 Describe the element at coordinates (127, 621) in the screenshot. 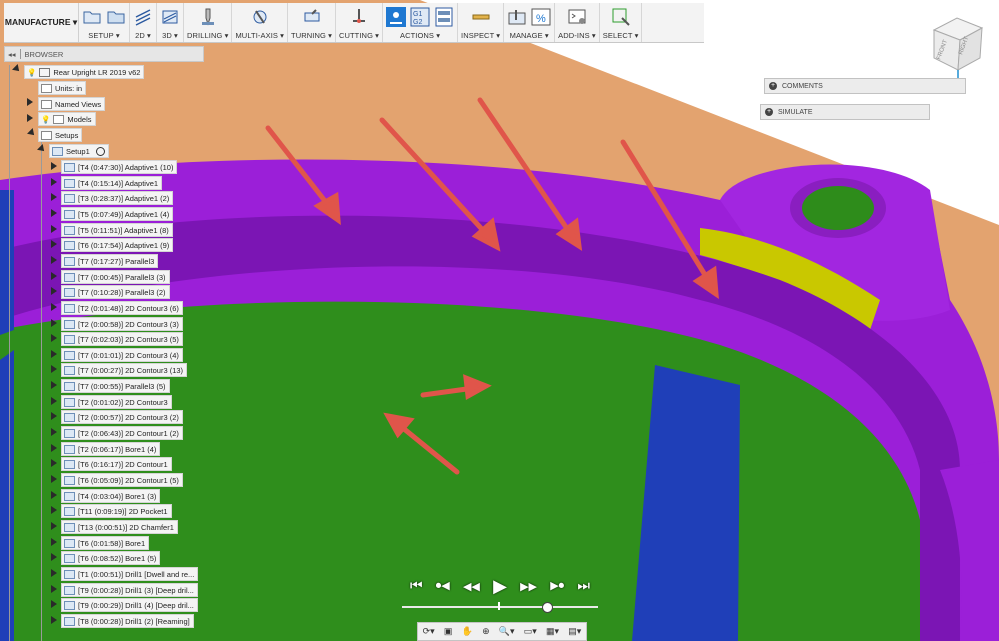

I see `operation-node: [T8 (0:00:28)] Drill1 (2) [Reaming]` at that location.